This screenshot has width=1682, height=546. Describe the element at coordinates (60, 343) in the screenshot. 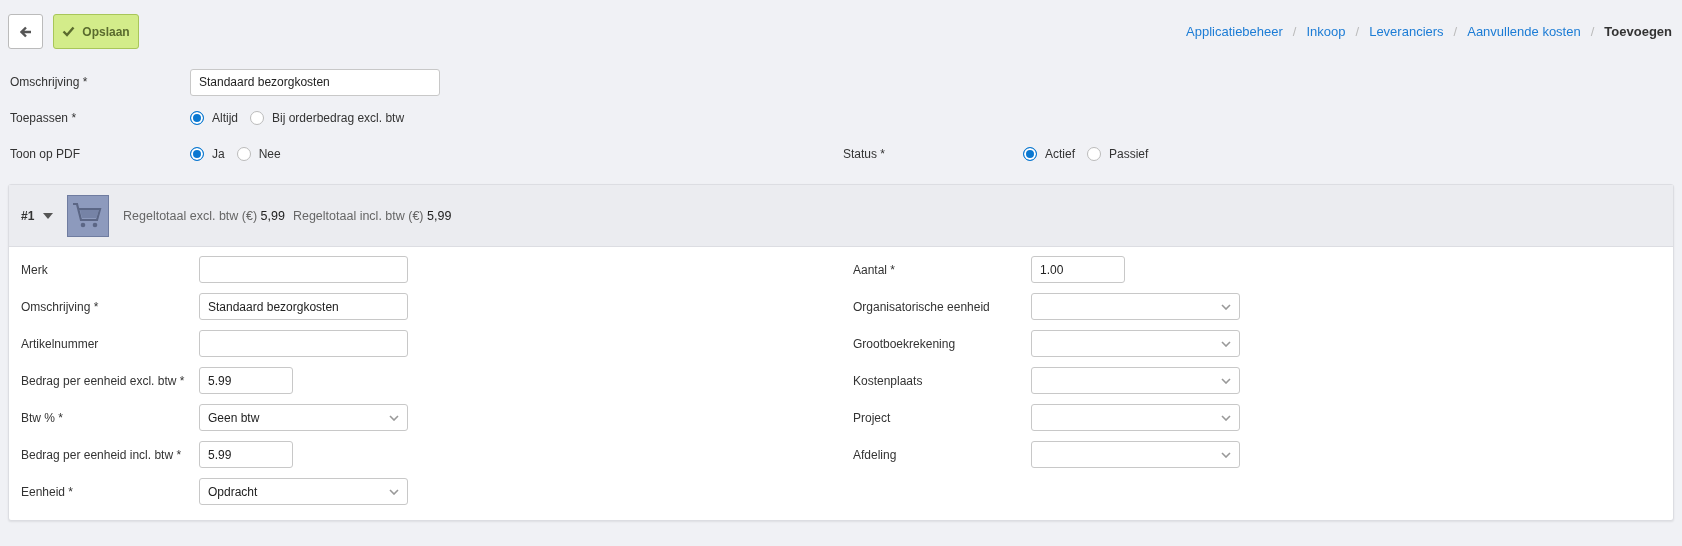

I see `field-label: Artikelnummer` at that location.